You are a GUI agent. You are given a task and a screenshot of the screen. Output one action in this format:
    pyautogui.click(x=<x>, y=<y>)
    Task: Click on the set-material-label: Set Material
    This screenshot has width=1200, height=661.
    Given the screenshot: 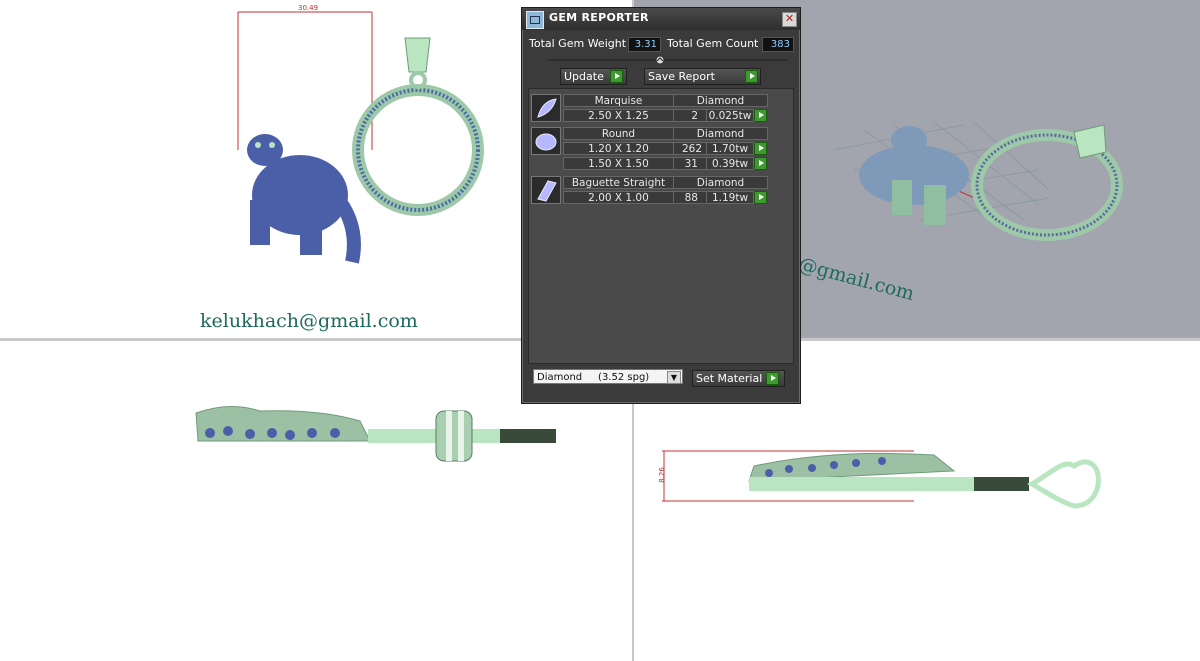 What is the action you would take?
    pyautogui.click(x=729, y=378)
    